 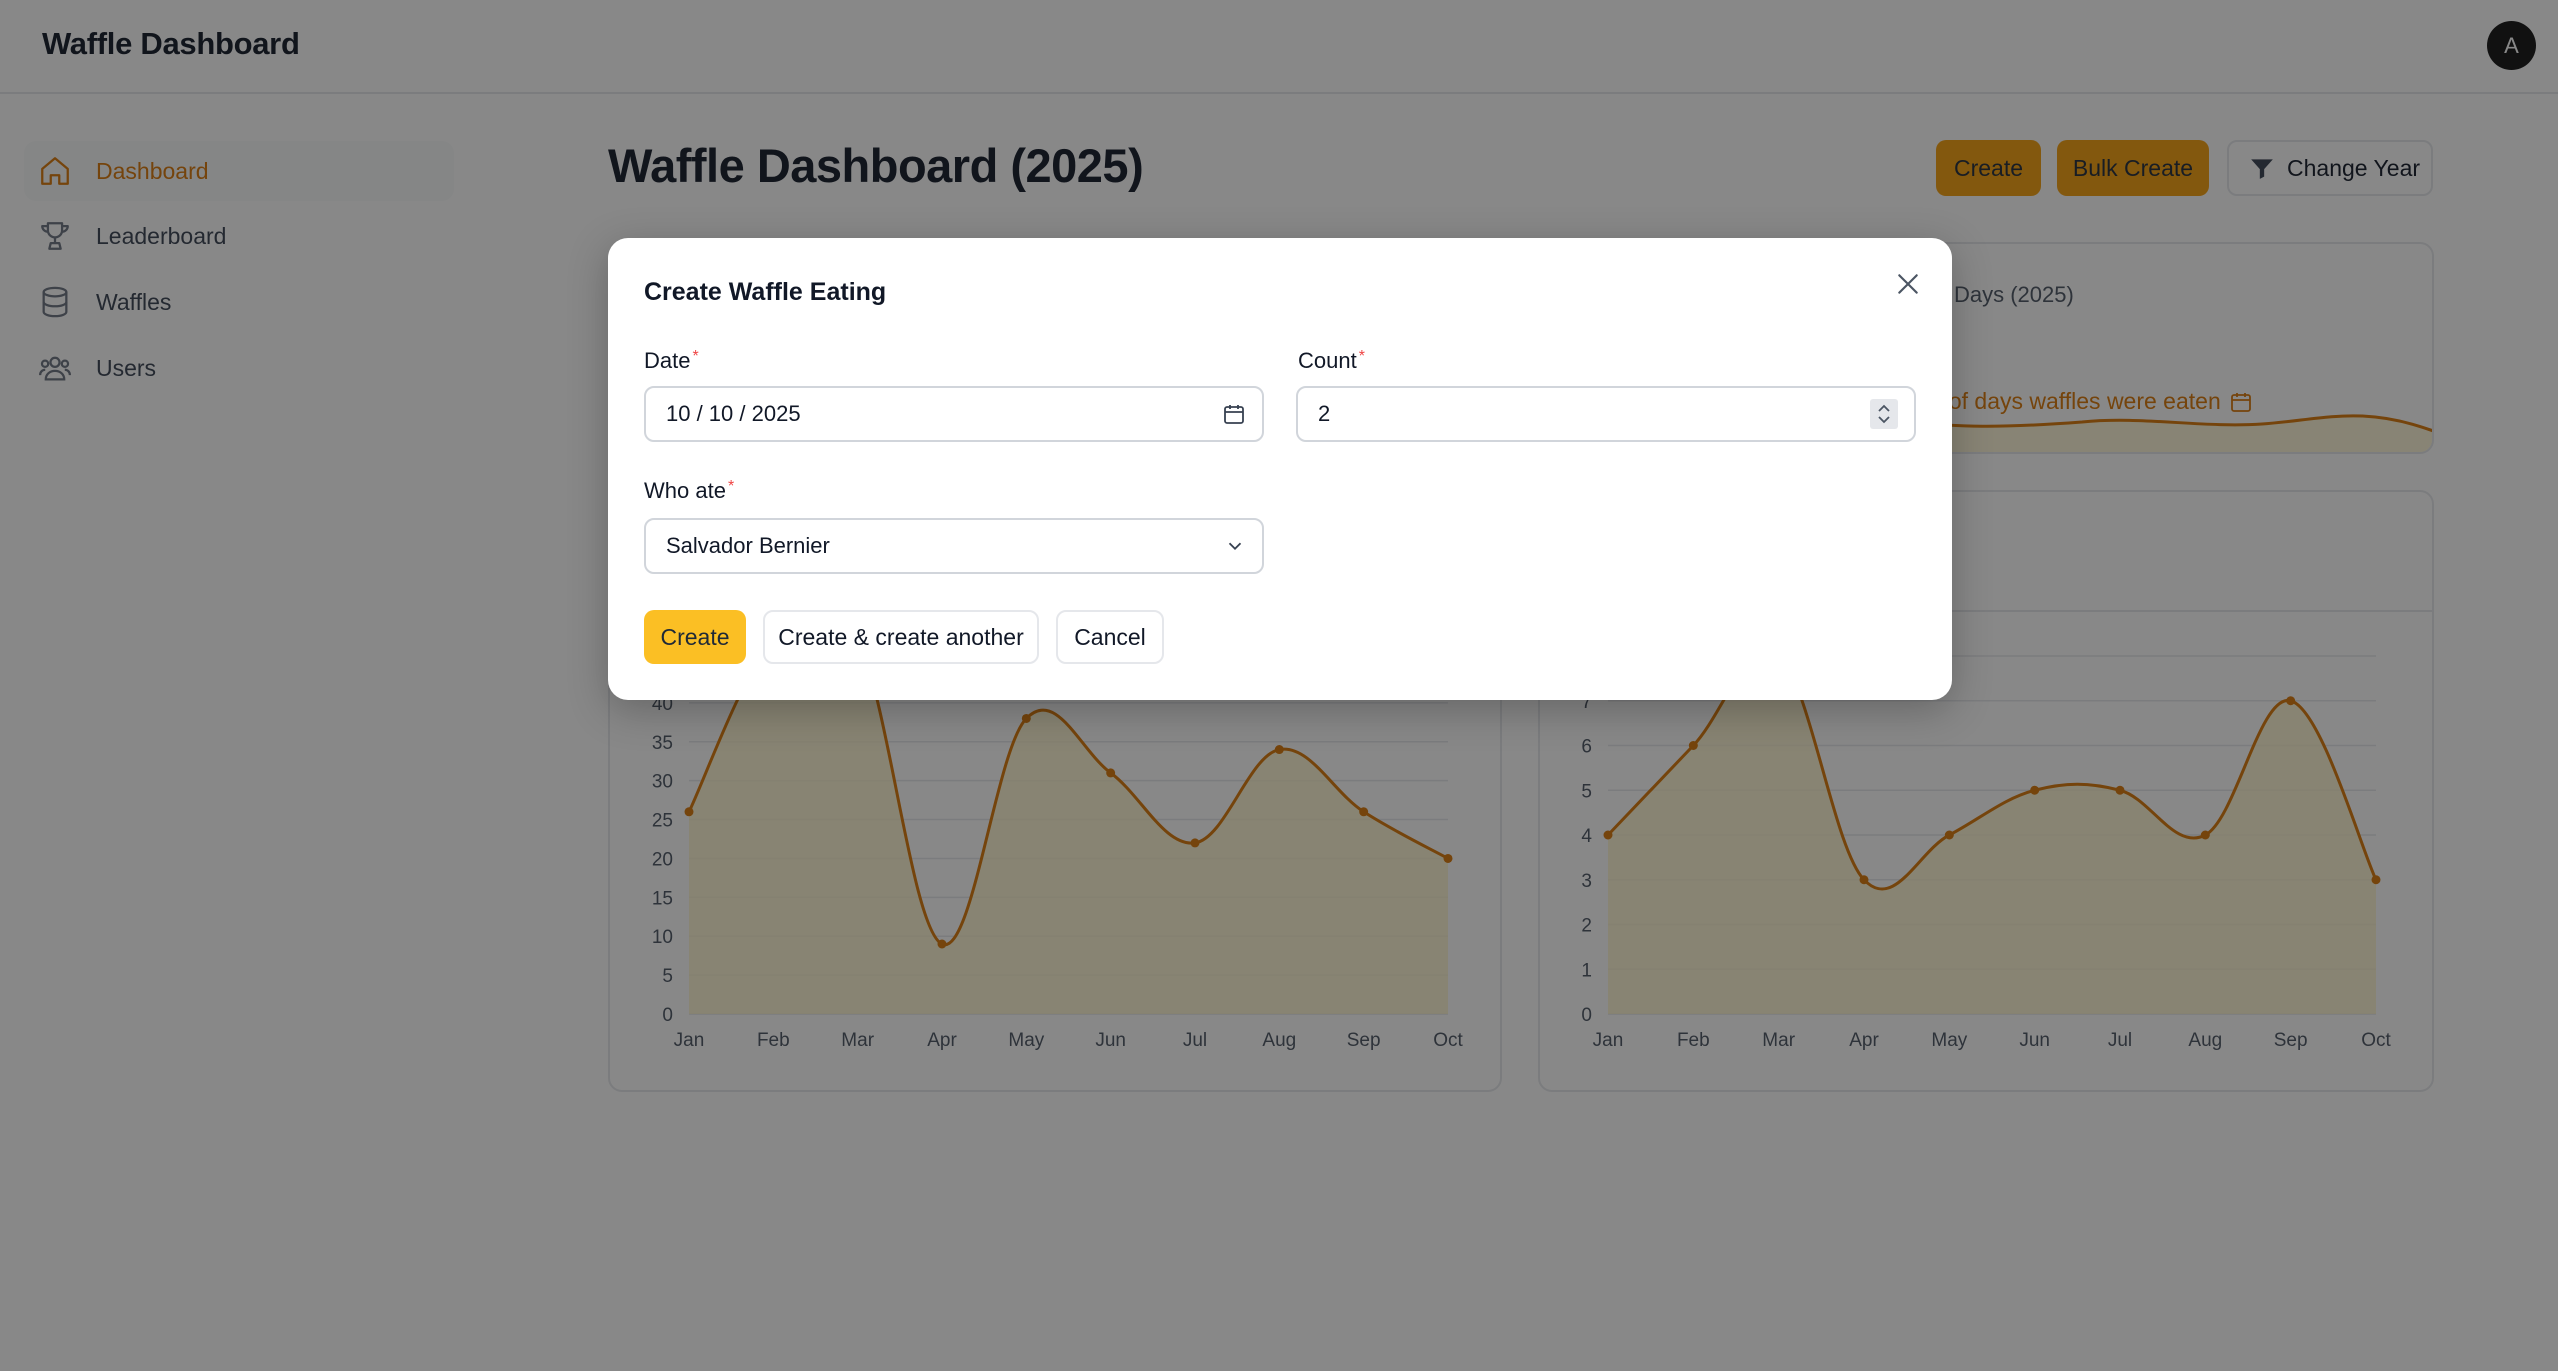 I want to click on cancel-button: Cancel, so click(x=1110, y=637).